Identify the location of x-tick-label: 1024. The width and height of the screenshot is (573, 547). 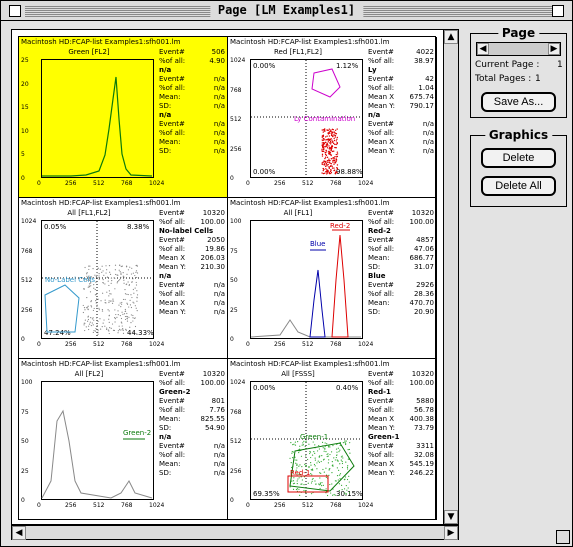
(366, 344).